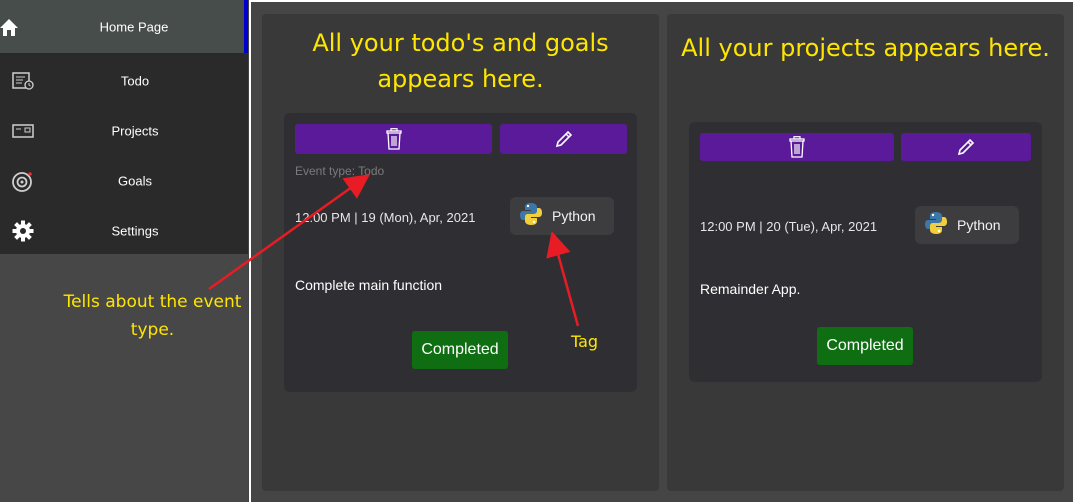  Describe the element at coordinates (585, 341) in the screenshot. I see `tag-annotation: Tag` at that location.